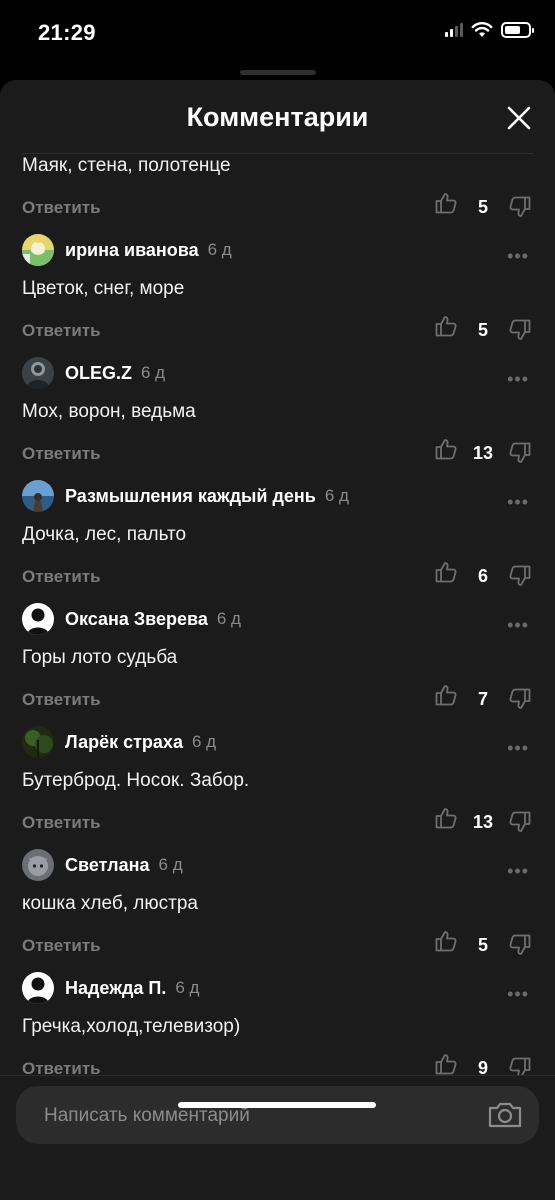  Describe the element at coordinates (277, 418) in the screenshot. I see `comment-item: OLEG.Z 6 д ••• Мох, ворон, ведьма Ответить 13` at that location.